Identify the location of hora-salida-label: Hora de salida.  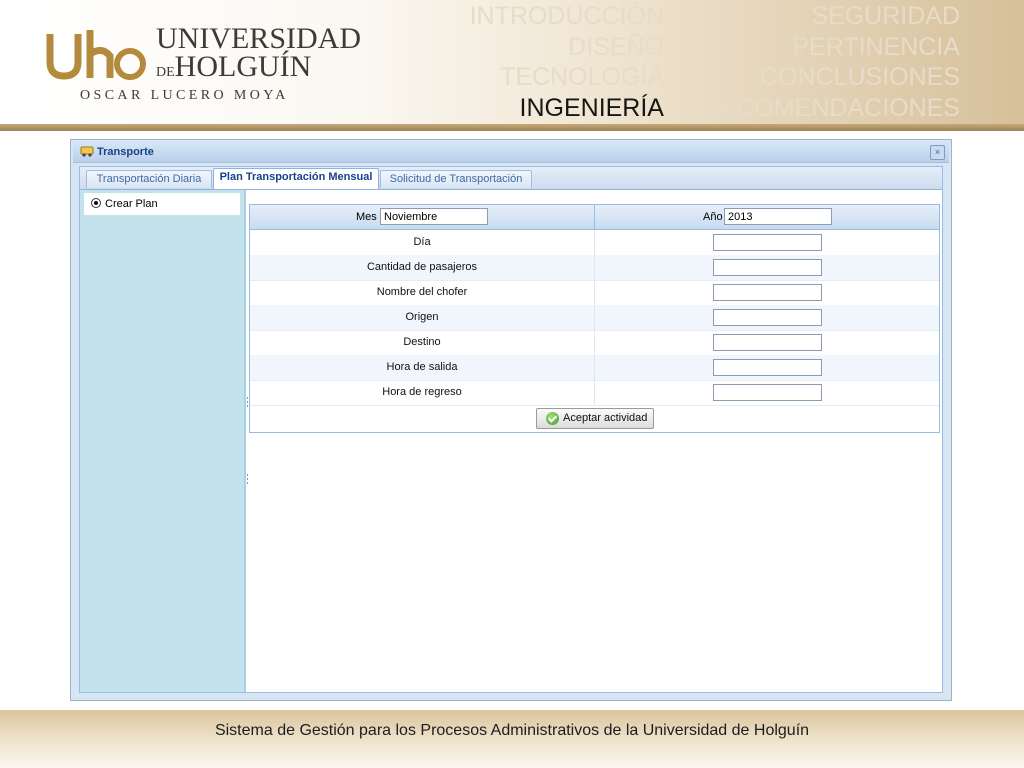
(422, 367).